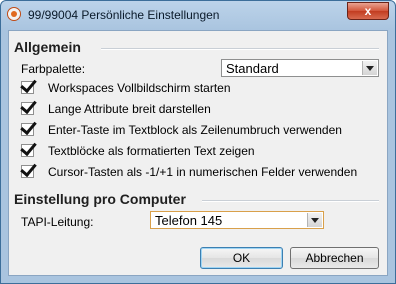 Image resolution: width=396 pixels, height=284 pixels. Describe the element at coordinates (129, 109) in the screenshot. I see `option-label: Lange Attribute breit darstellen` at that location.